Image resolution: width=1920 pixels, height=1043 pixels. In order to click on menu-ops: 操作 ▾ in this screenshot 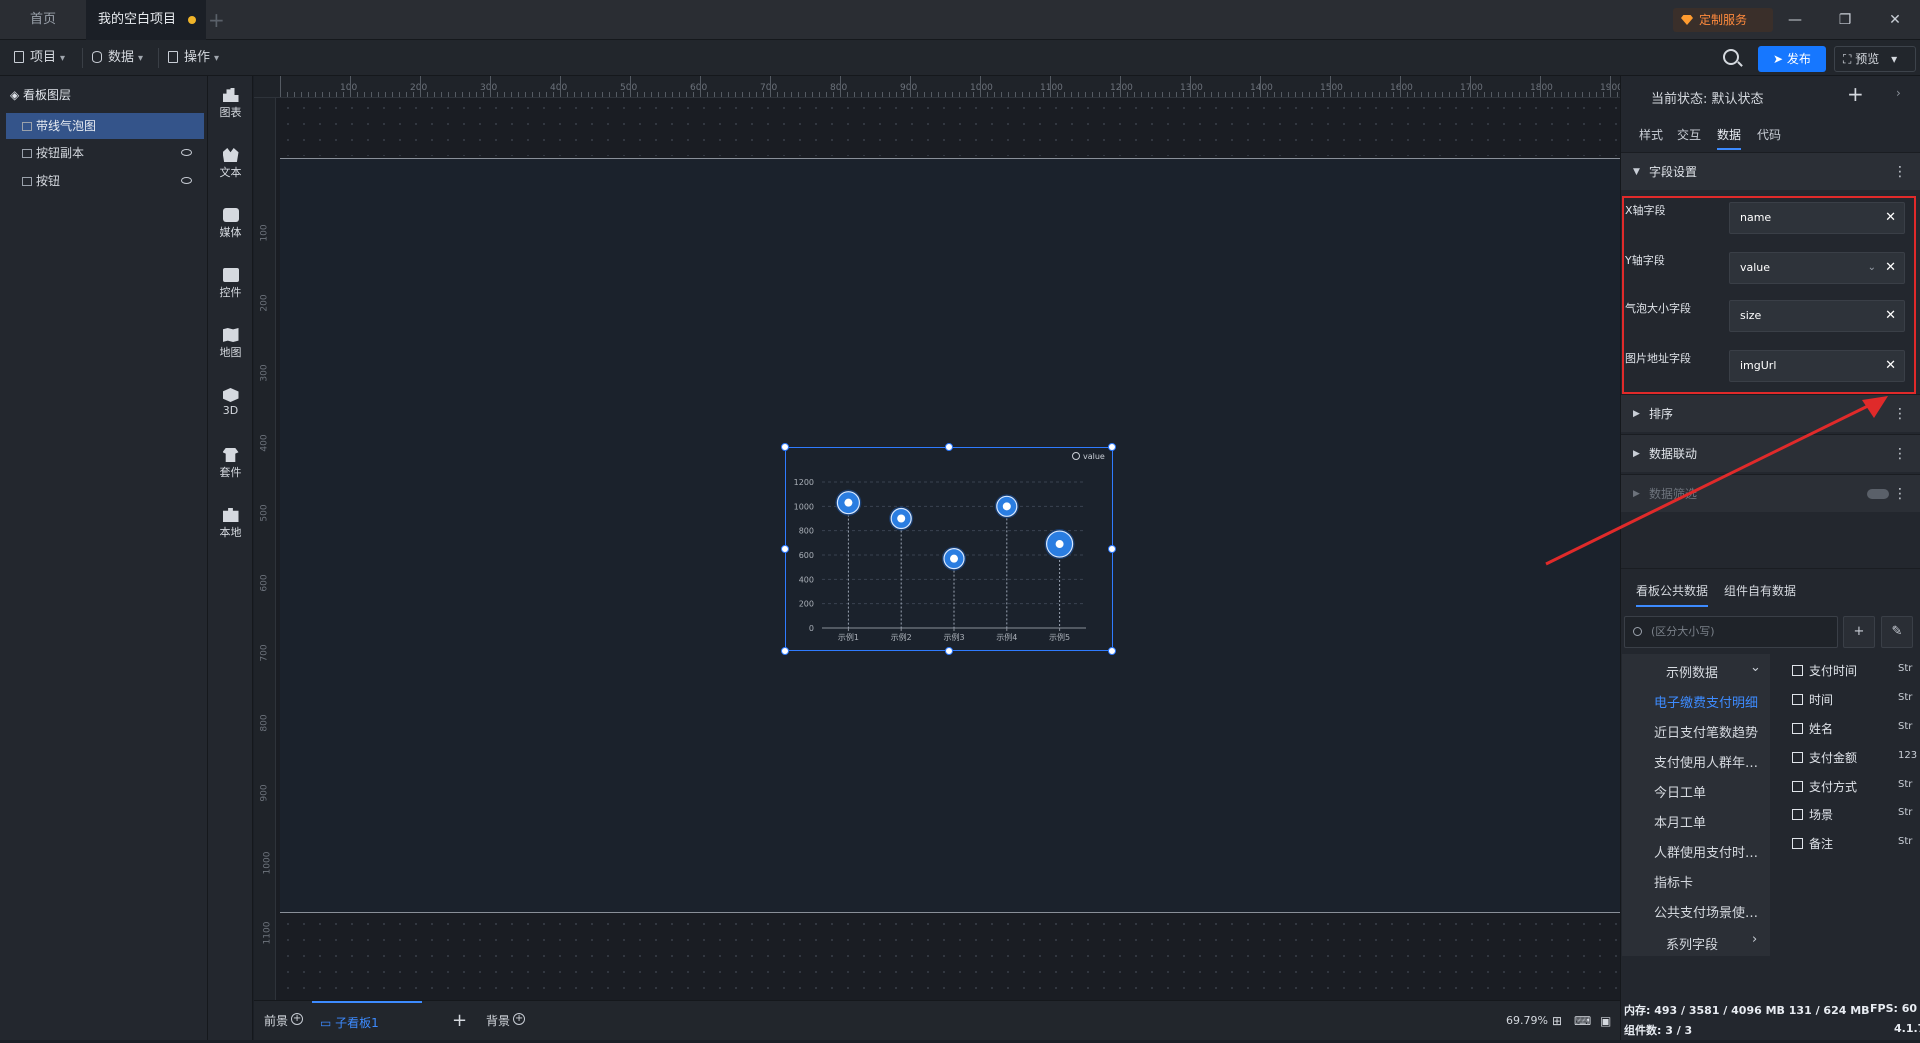, I will do `click(193, 58)`.